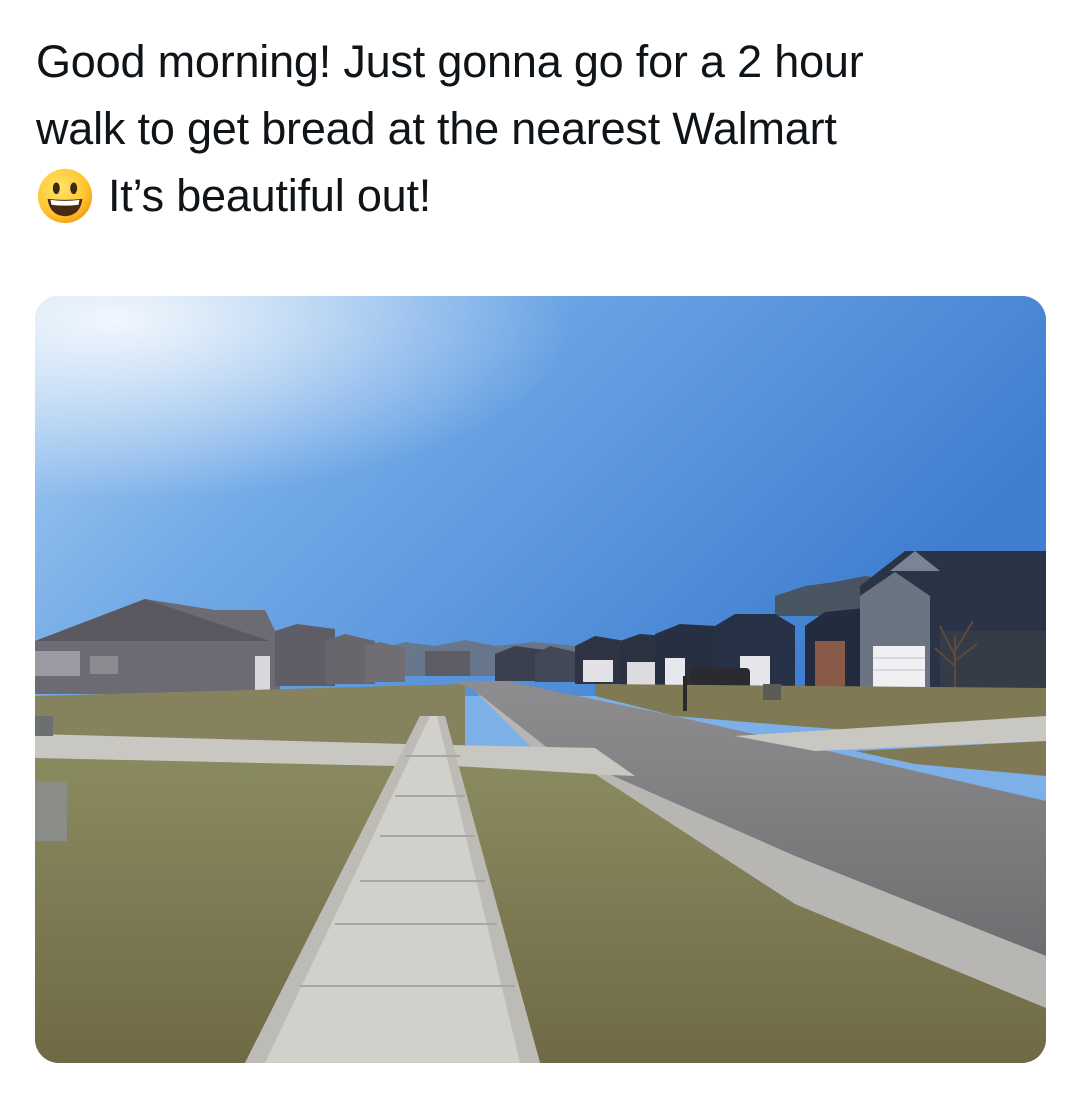  I want to click on utility-box, so click(51, 811).